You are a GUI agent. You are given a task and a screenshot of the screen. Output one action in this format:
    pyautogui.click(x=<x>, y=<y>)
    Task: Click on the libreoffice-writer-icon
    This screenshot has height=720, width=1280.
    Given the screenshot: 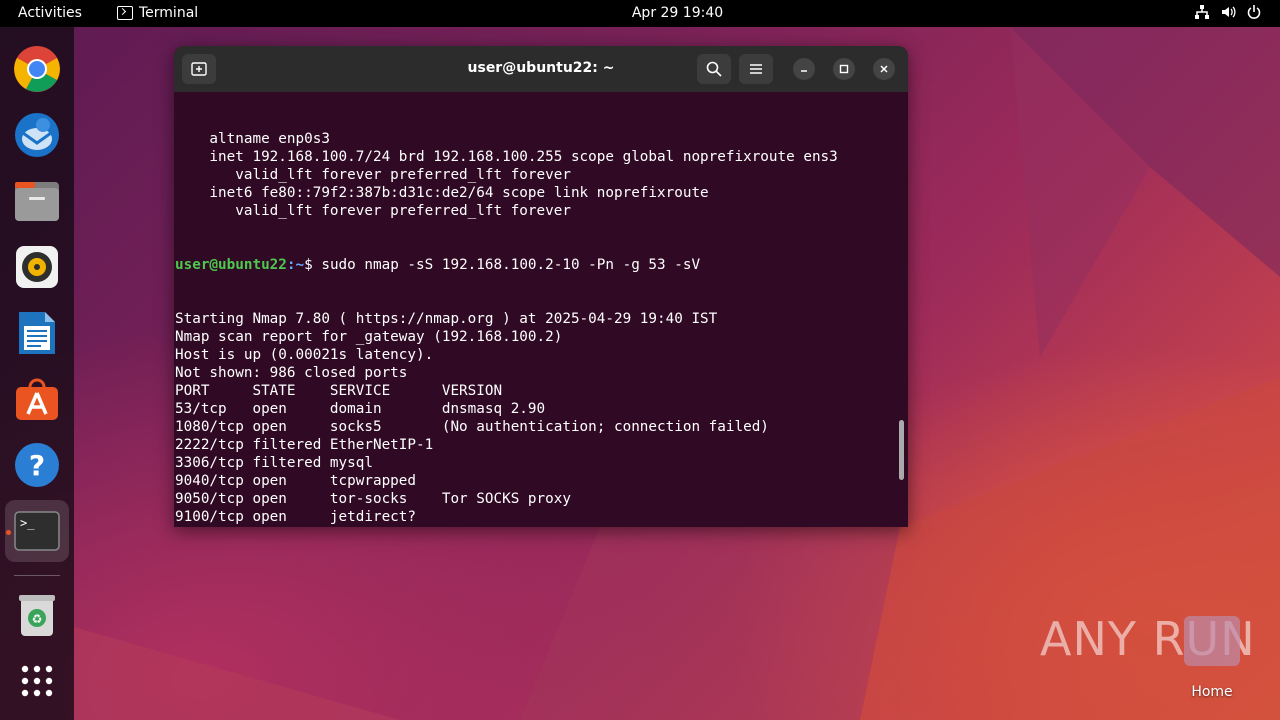 What is the action you would take?
    pyautogui.click(x=37, y=333)
    